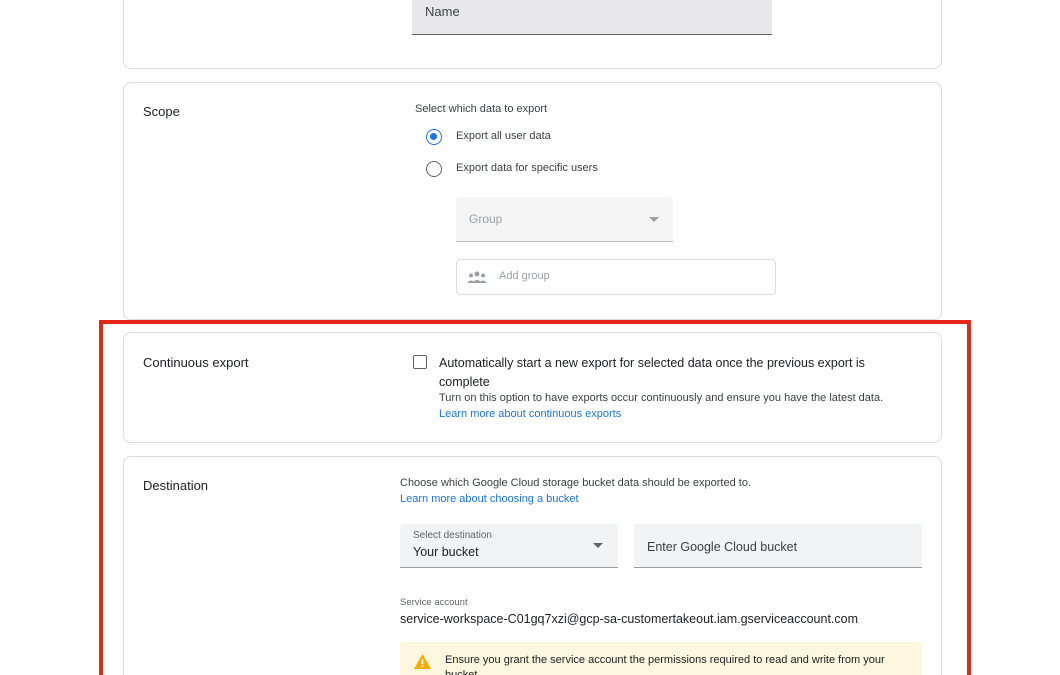  What do you see at coordinates (434, 602) in the screenshot?
I see `service-account-label: Service account` at bounding box center [434, 602].